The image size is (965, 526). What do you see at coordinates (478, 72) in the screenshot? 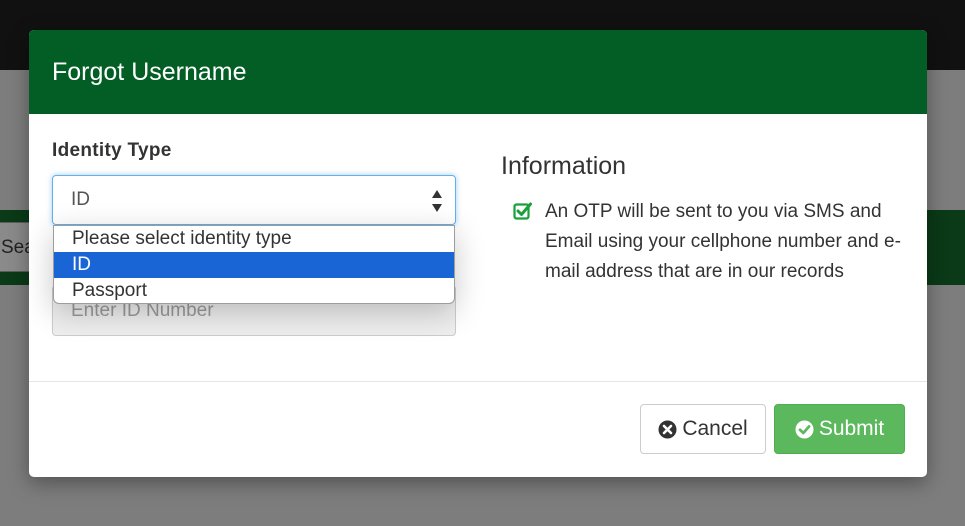
I see `modal-header: Forgot Username` at bounding box center [478, 72].